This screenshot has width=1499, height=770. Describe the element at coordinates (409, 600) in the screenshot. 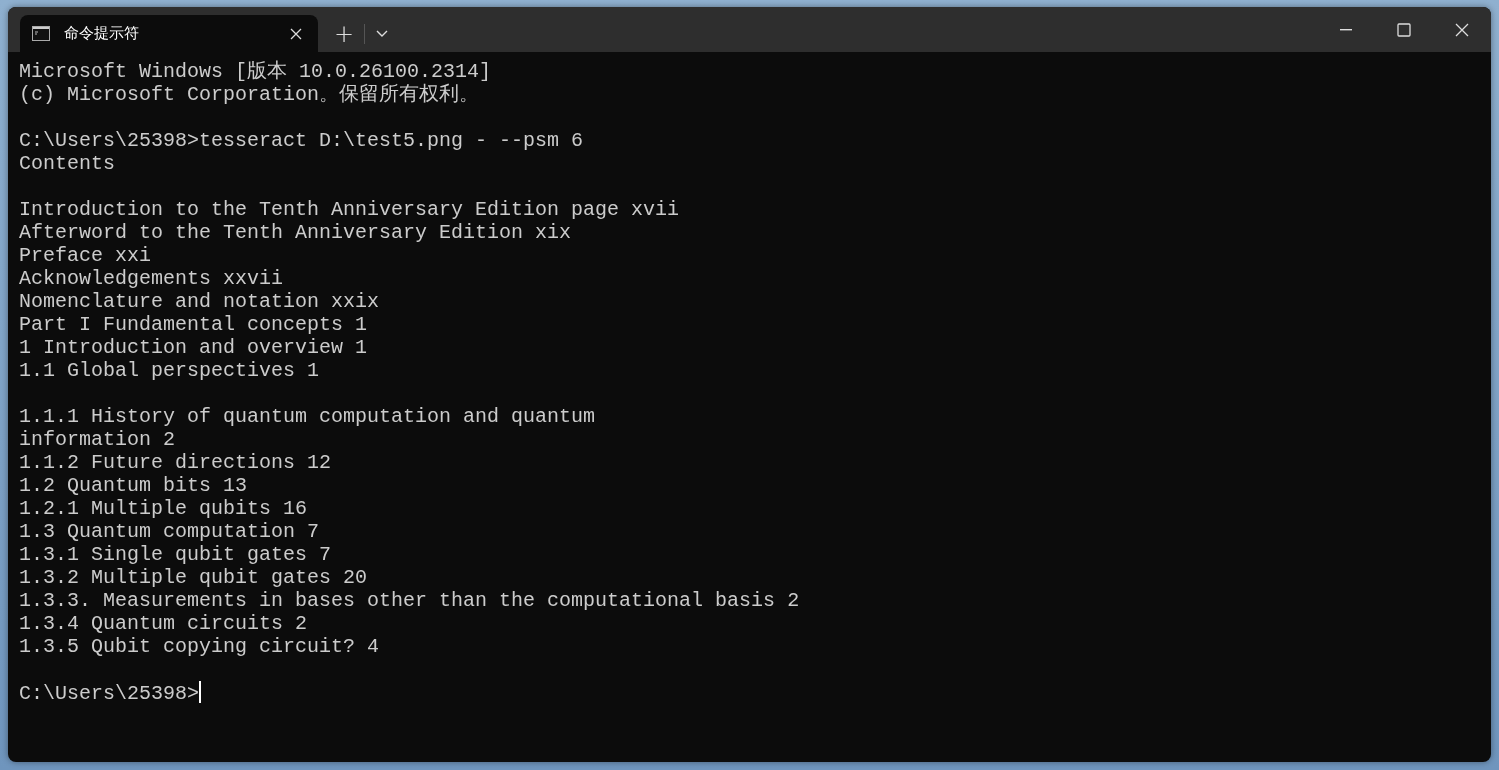

I see `terminal-line: 1.3.3. Measurements in bases other than the computational basis 2` at that location.